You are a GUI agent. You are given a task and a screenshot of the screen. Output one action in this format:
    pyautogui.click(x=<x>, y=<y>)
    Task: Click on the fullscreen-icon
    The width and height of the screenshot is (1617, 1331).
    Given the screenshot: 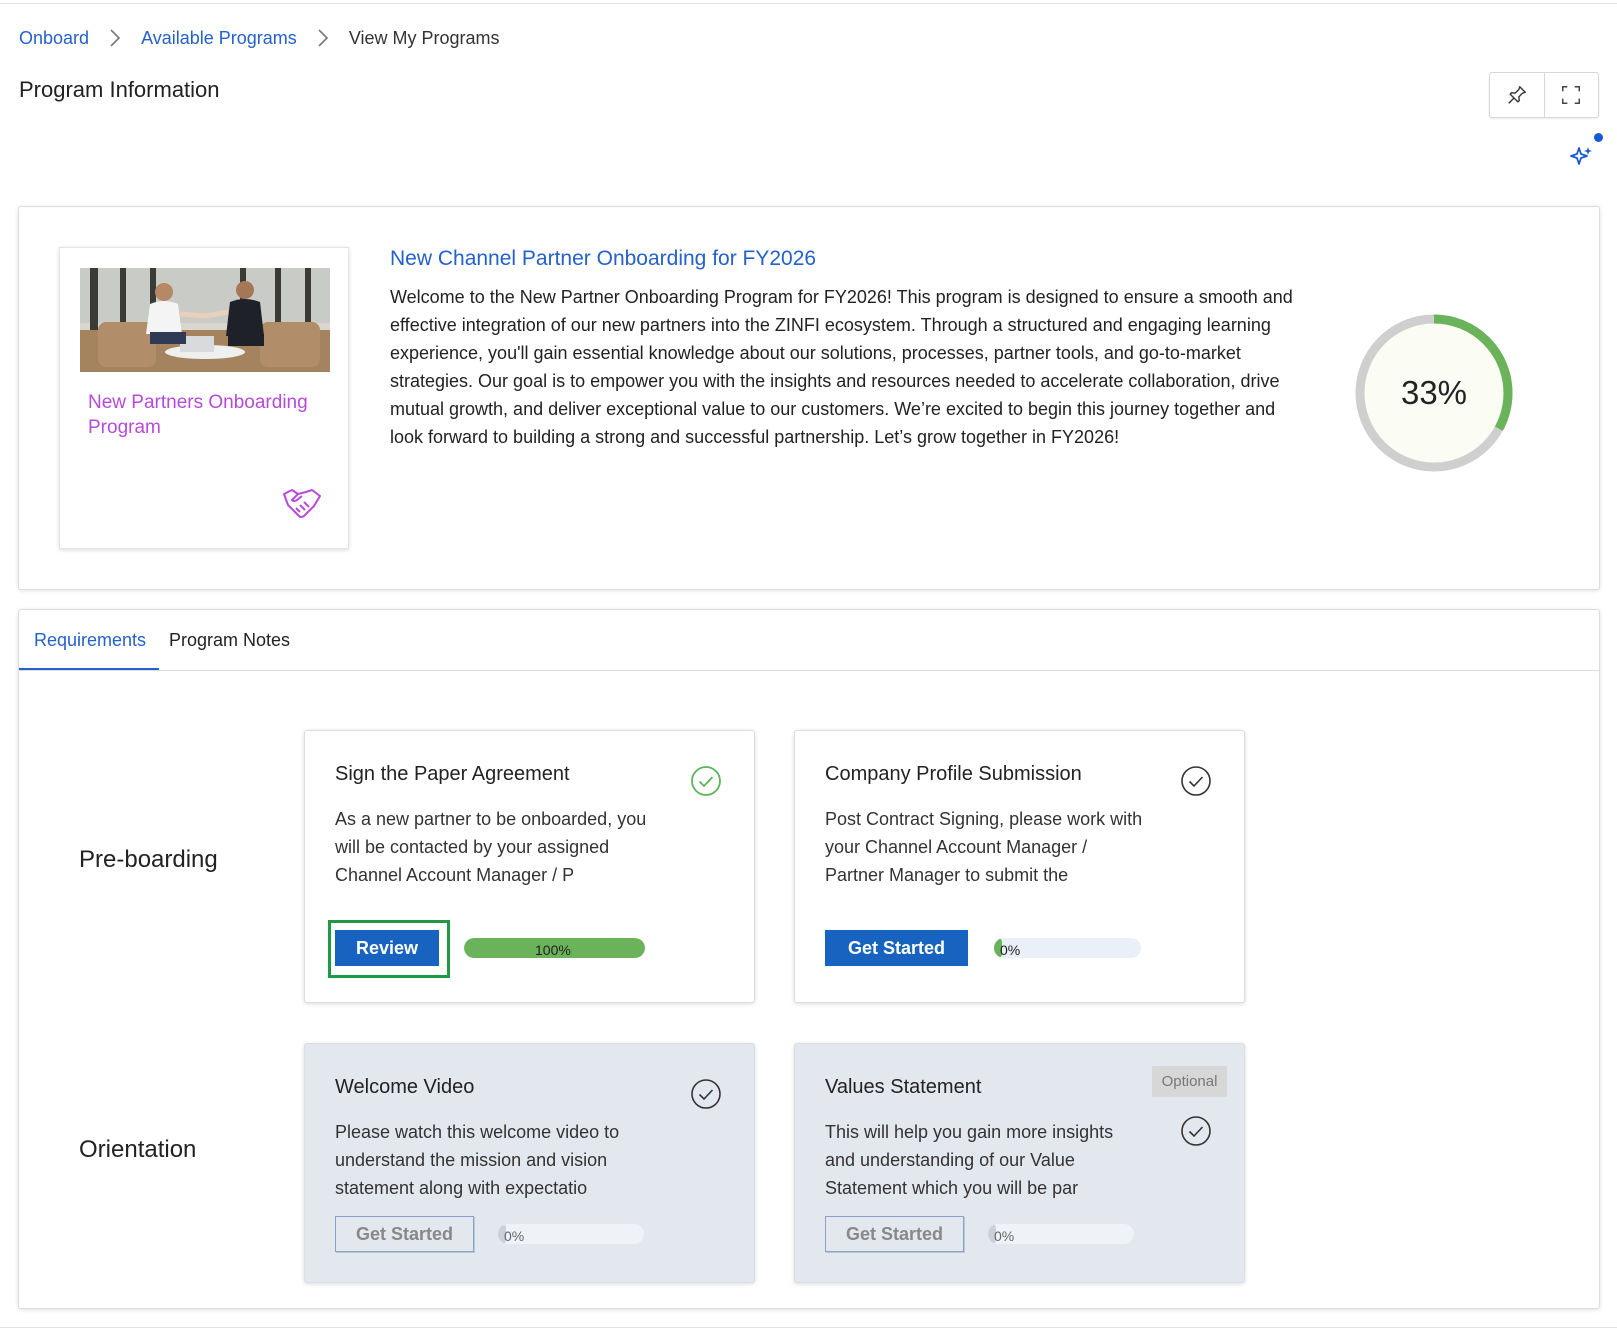 What is the action you would take?
    pyautogui.click(x=1571, y=95)
    